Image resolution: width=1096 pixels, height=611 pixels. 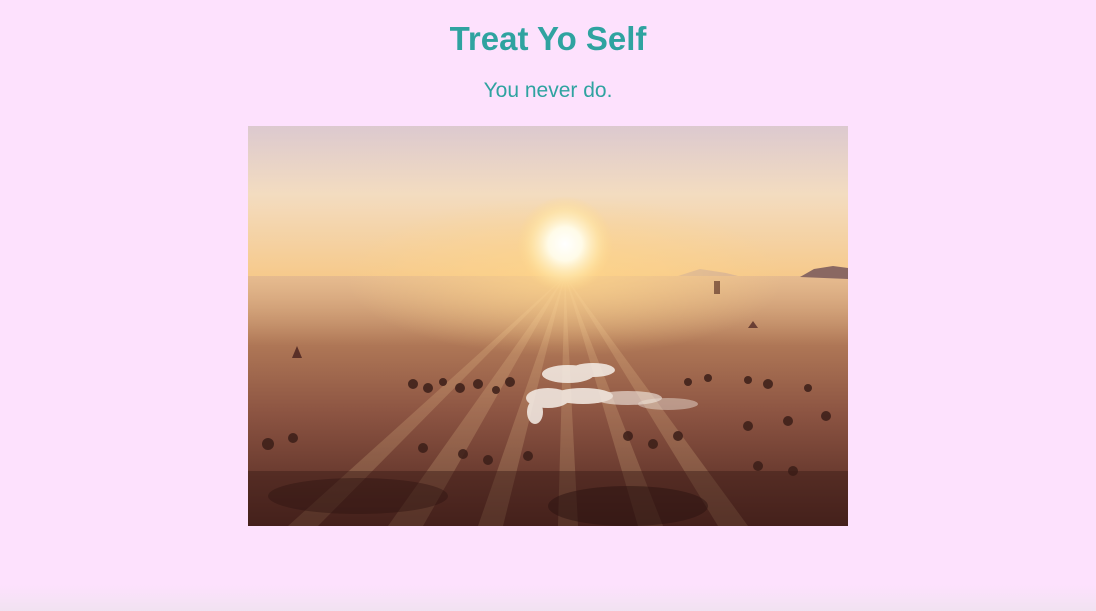 I want to click on page-subtitle: You never do., so click(x=548, y=90).